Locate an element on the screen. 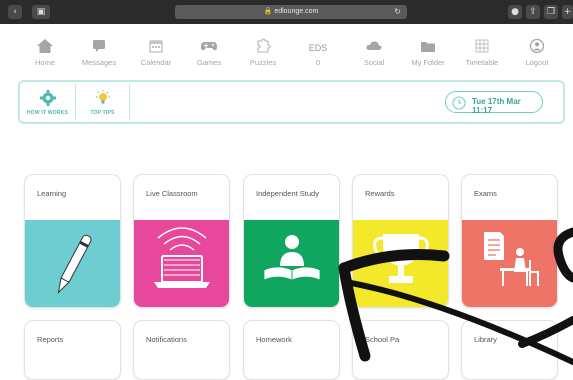  nav-item-messages: Messages is located at coordinates (99, 52).